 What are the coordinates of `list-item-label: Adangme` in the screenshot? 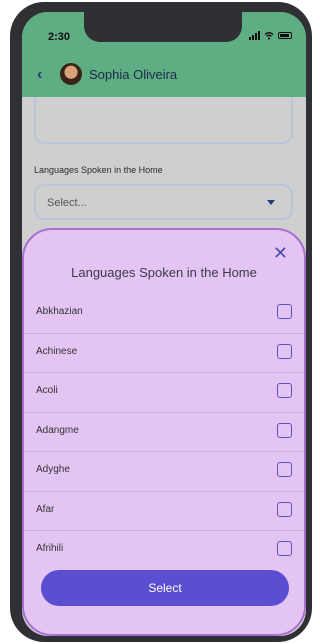 It's located at (57, 430).